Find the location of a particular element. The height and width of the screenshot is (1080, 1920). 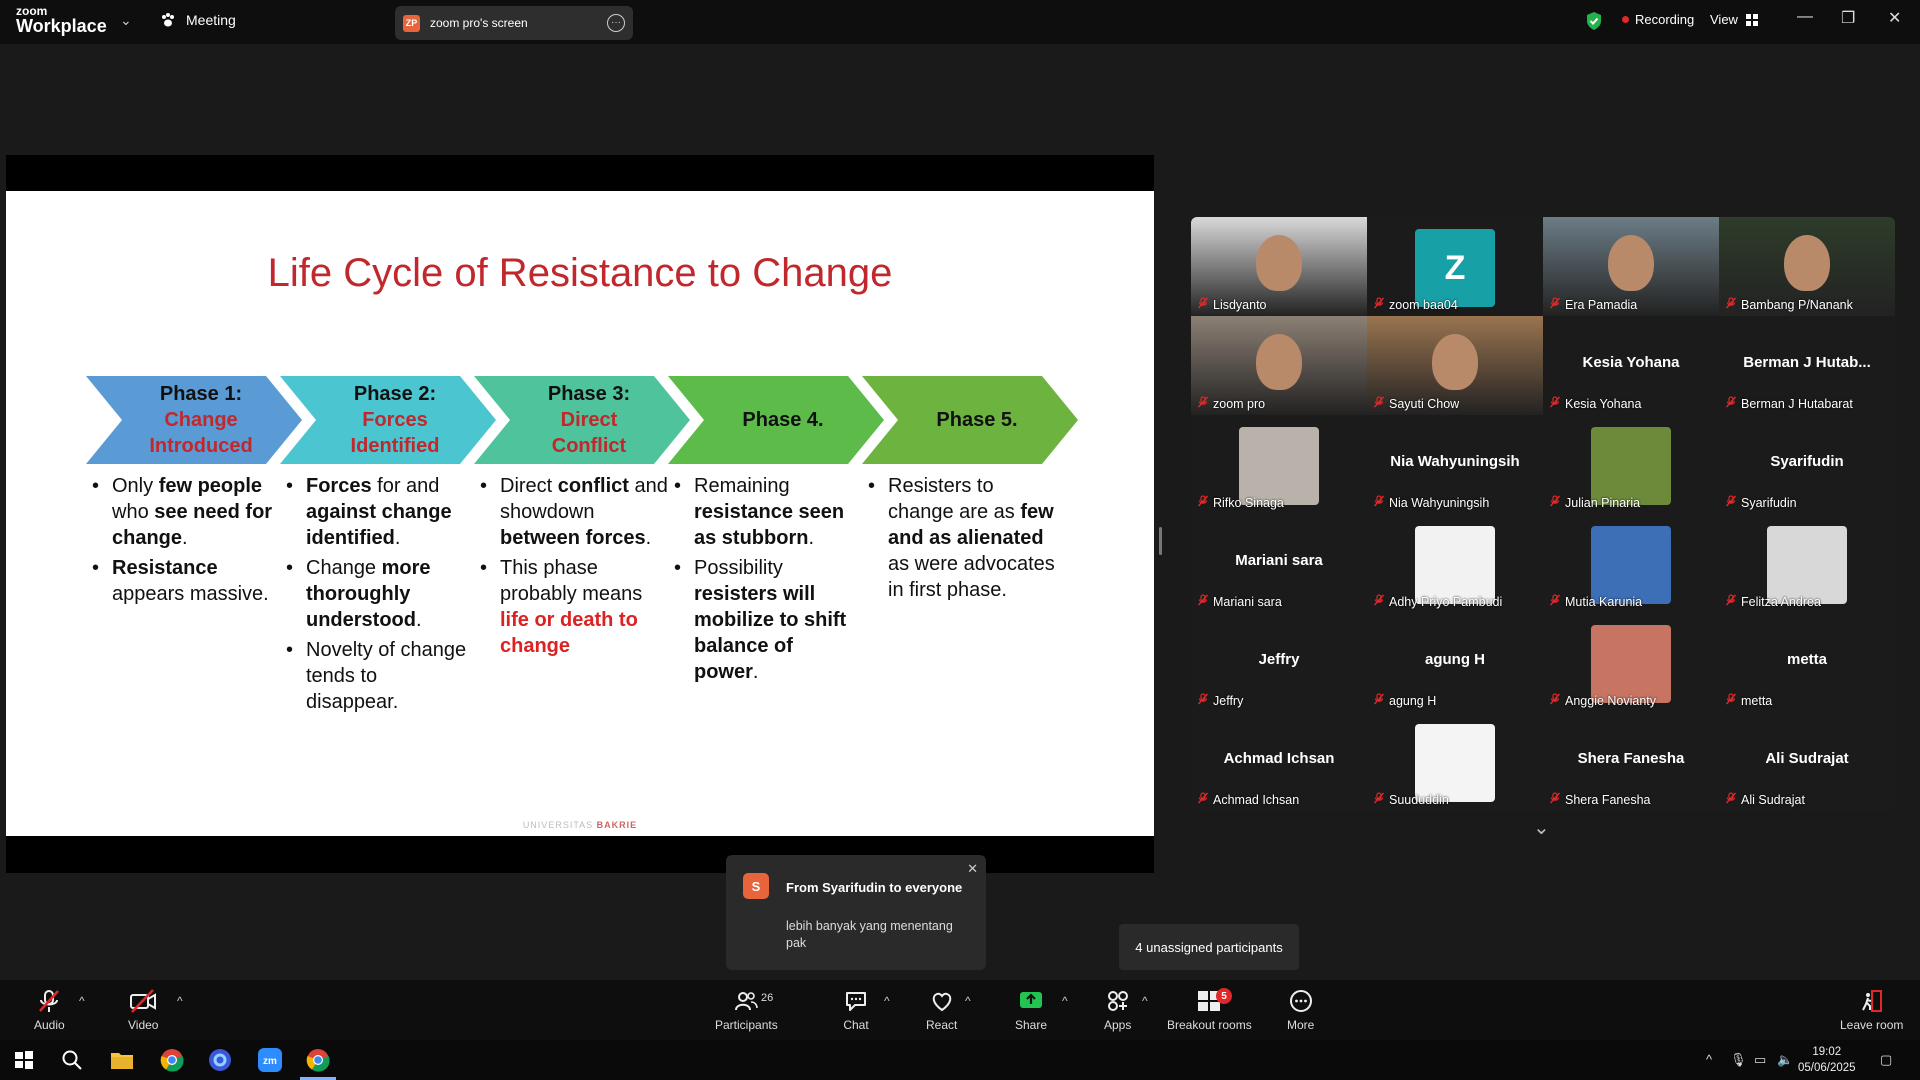

recording-indicator: Recording is located at coordinates (1658, 19).